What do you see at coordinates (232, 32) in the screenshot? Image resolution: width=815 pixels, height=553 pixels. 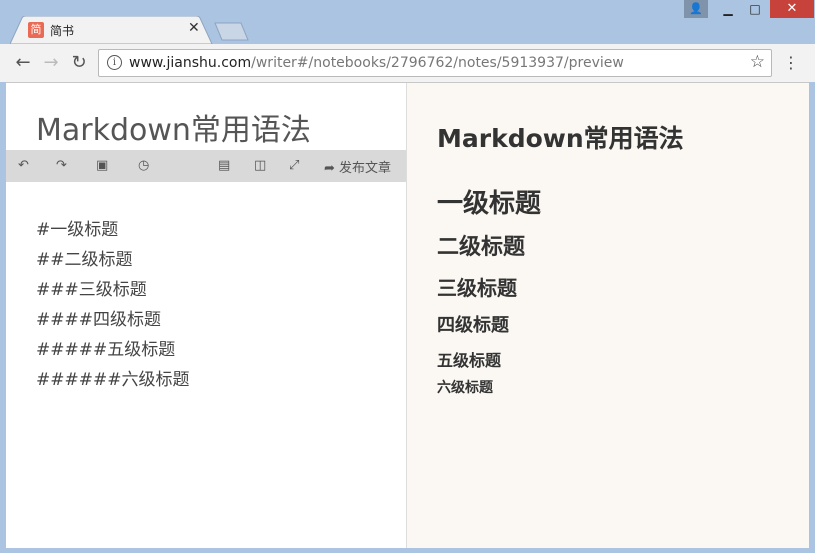 I see `new-tab-button` at bounding box center [232, 32].